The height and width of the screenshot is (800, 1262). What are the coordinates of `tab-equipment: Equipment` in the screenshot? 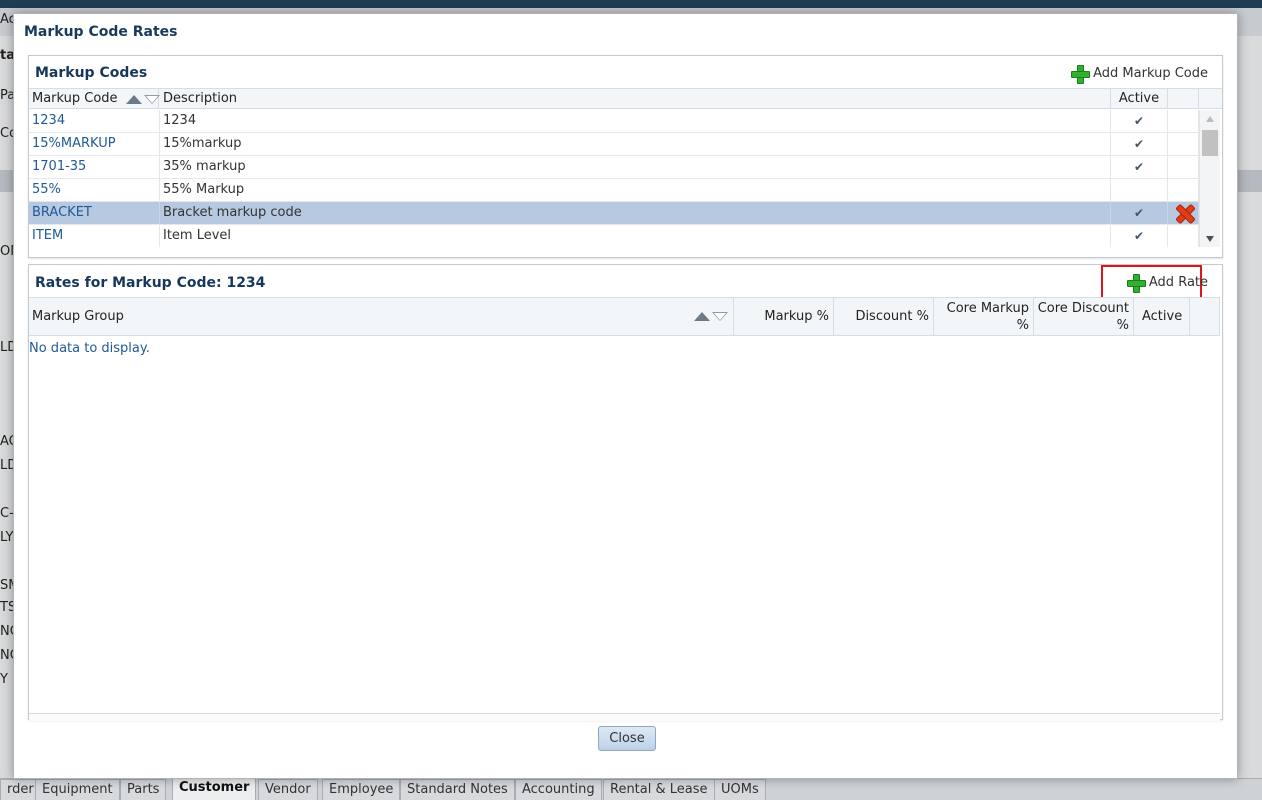 It's located at (77, 789).